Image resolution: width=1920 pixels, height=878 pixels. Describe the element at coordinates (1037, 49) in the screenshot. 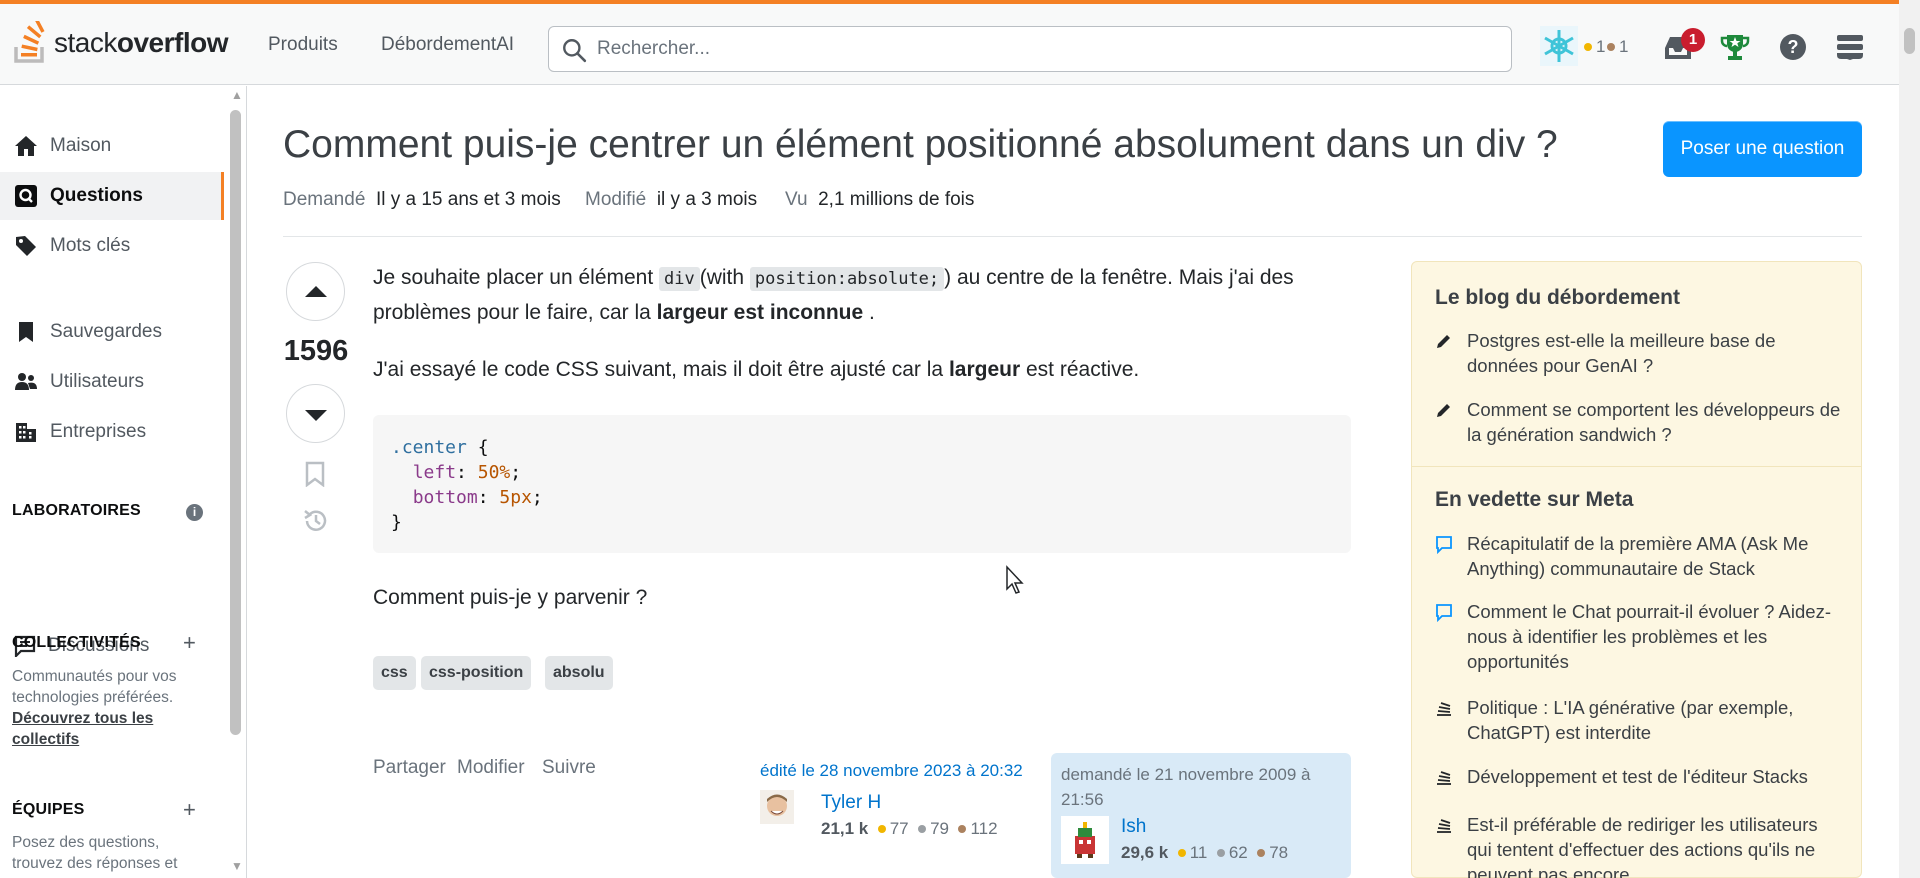

I see `search-input` at that location.